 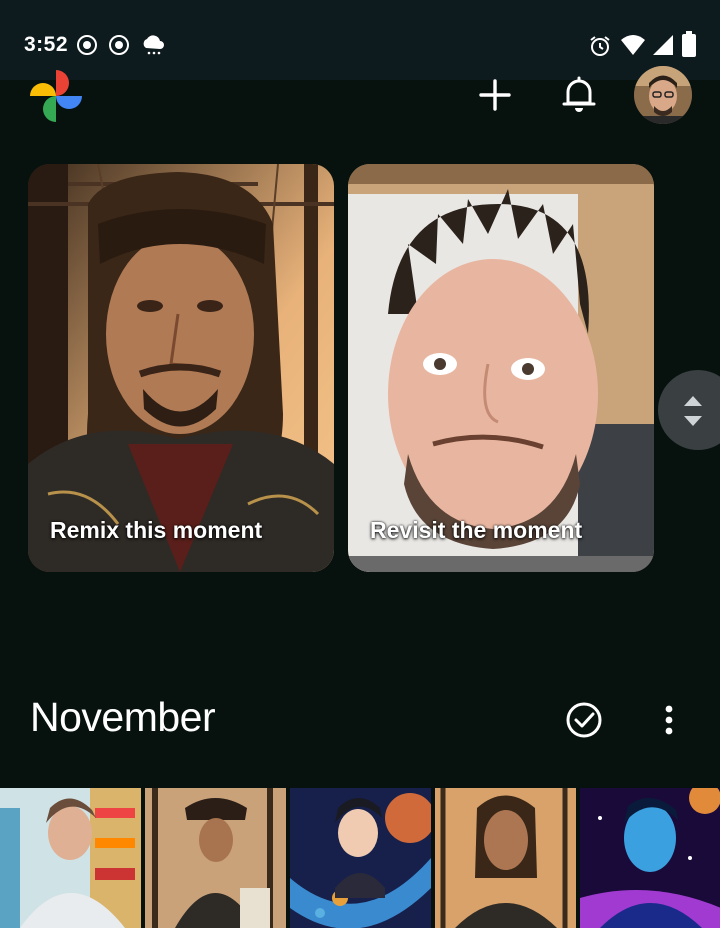 What do you see at coordinates (153, 45) in the screenshot?
I see `weather-cloud-icon` at bounding box center [153, 45].